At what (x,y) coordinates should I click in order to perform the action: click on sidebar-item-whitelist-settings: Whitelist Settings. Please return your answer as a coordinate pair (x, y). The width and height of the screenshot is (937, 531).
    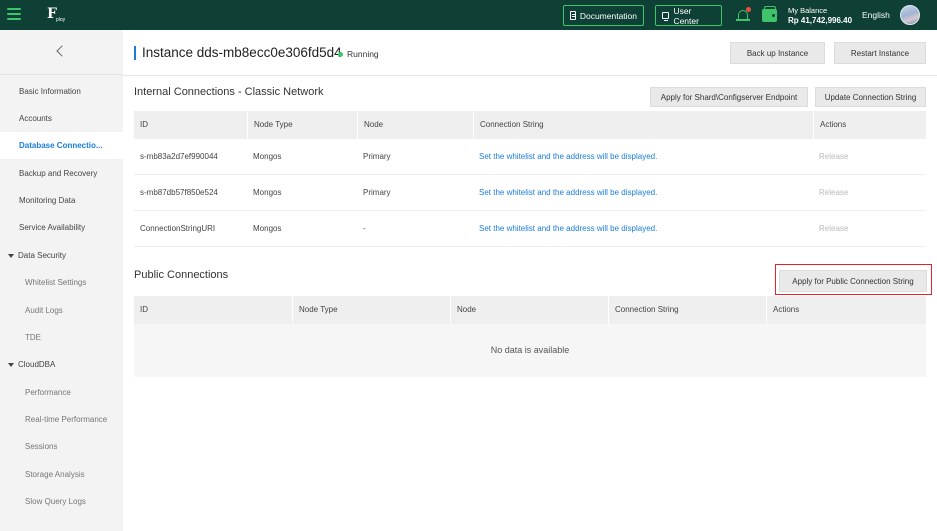
    Looking at the image, I should click on (61, 282).